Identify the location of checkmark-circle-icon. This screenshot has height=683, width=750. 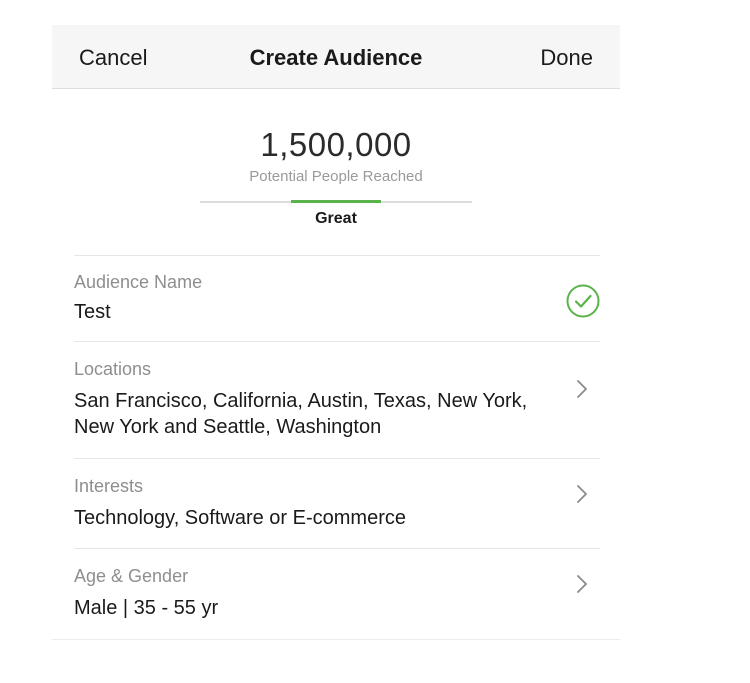
(583, 303).